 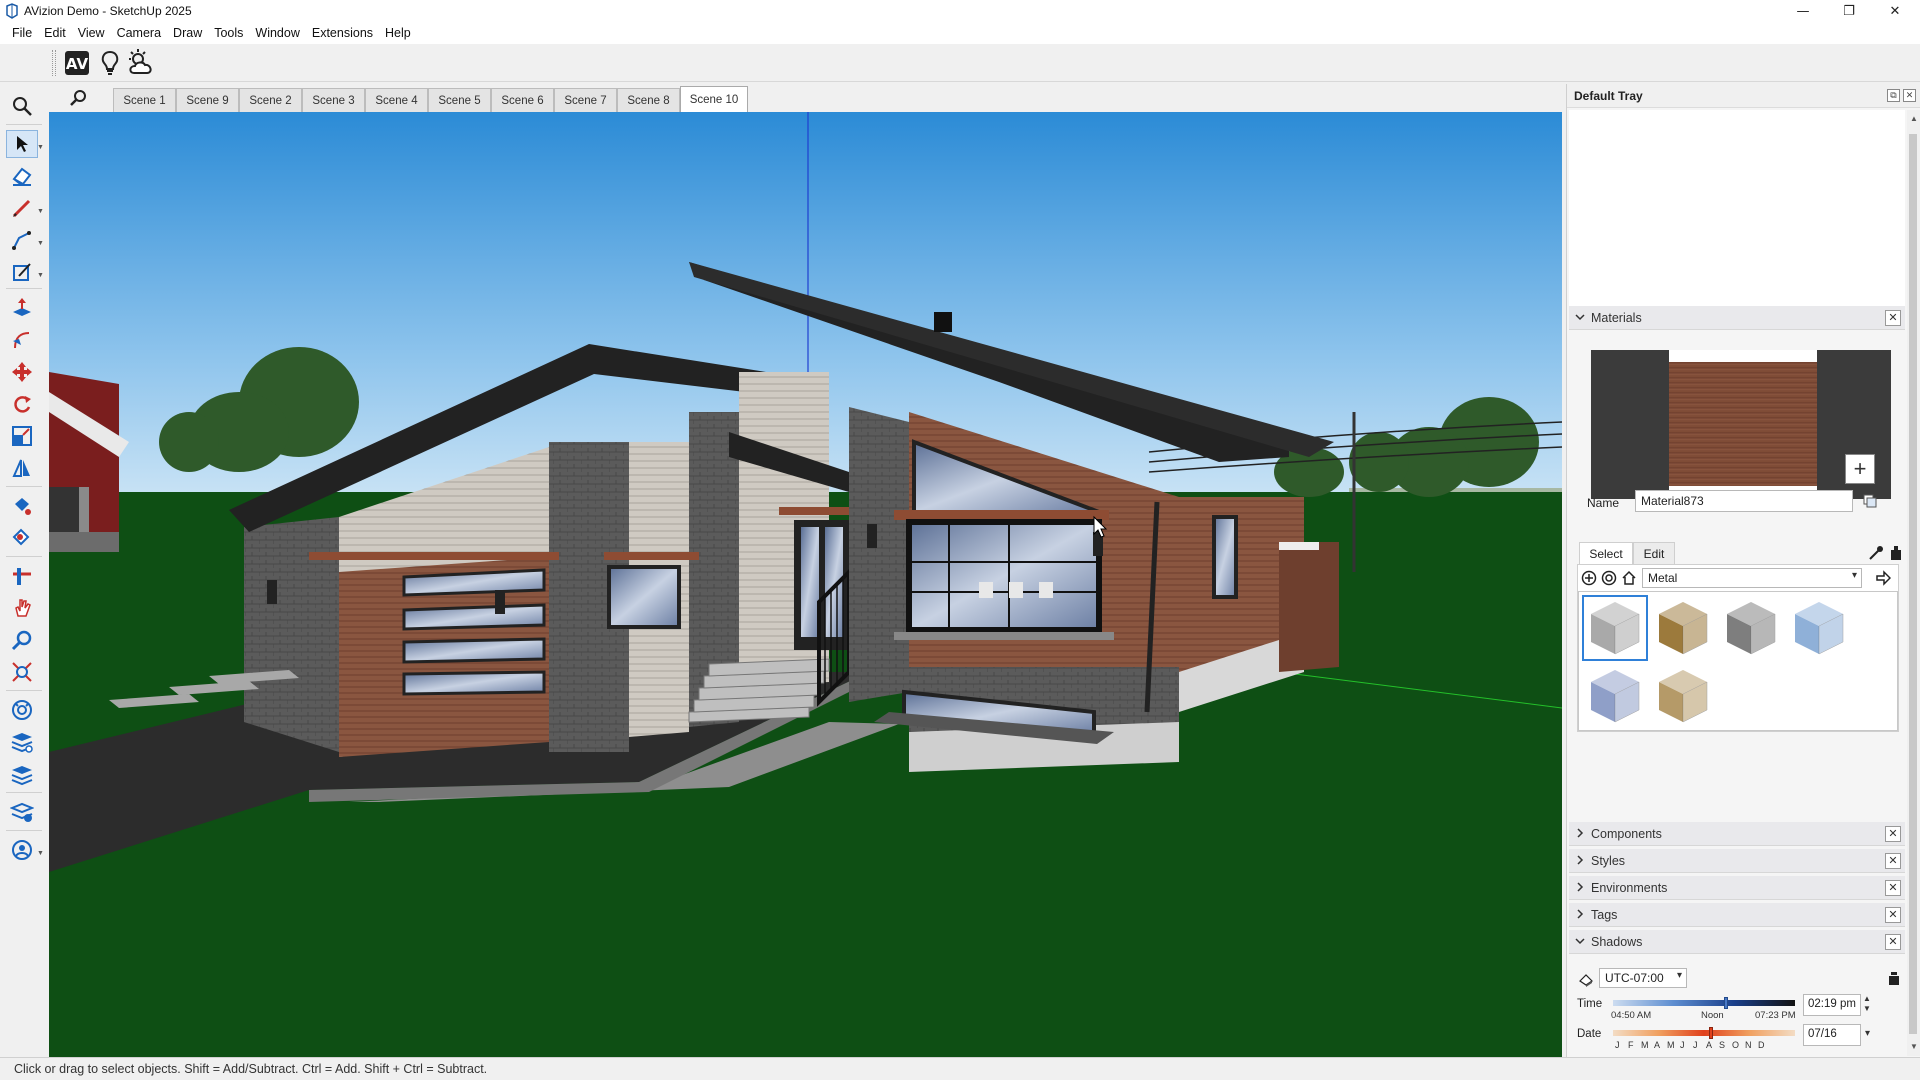 I want to click on minimize-button: —, so click(x=1803, y=11).